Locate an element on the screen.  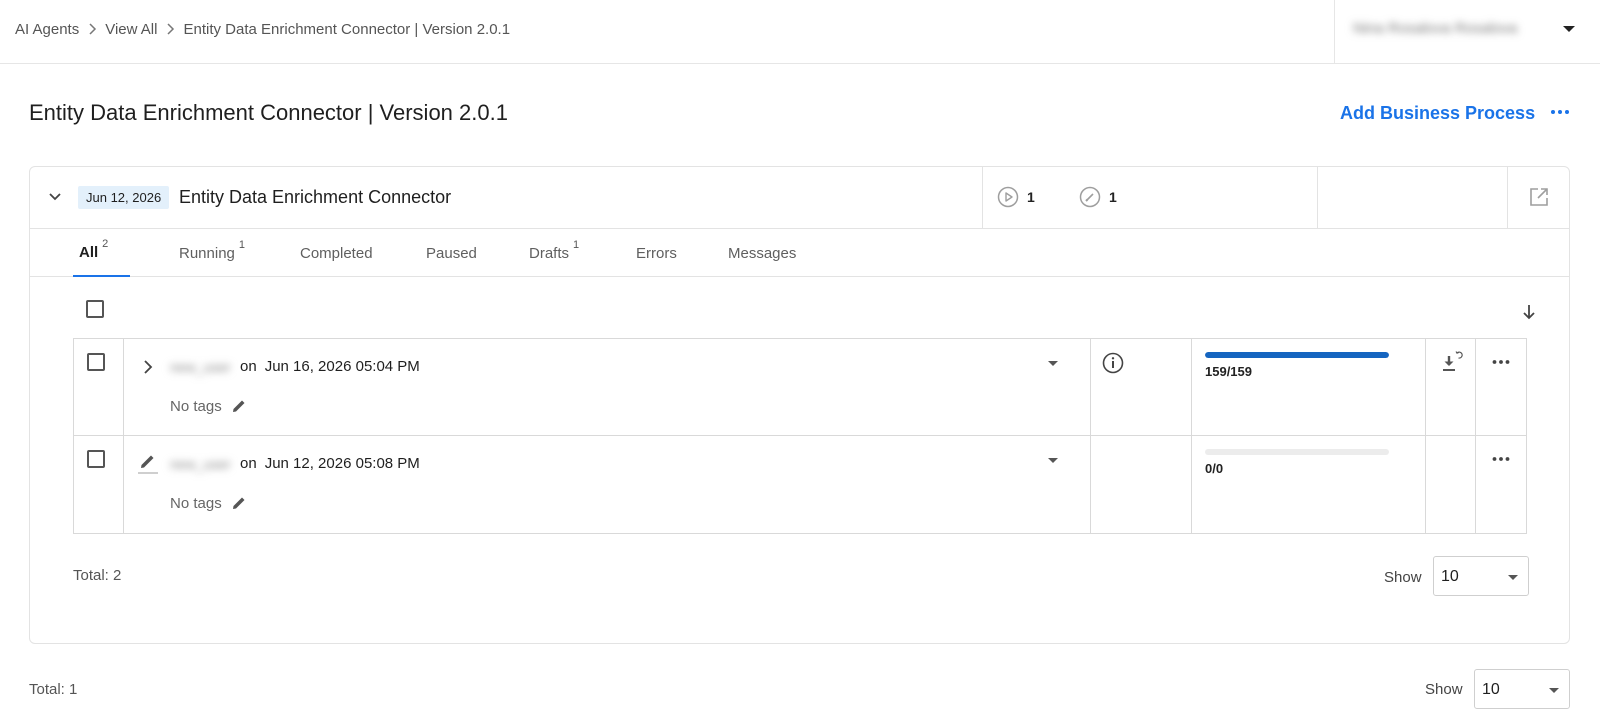
tab-messages: Messages is located at coordinates (762, 253).